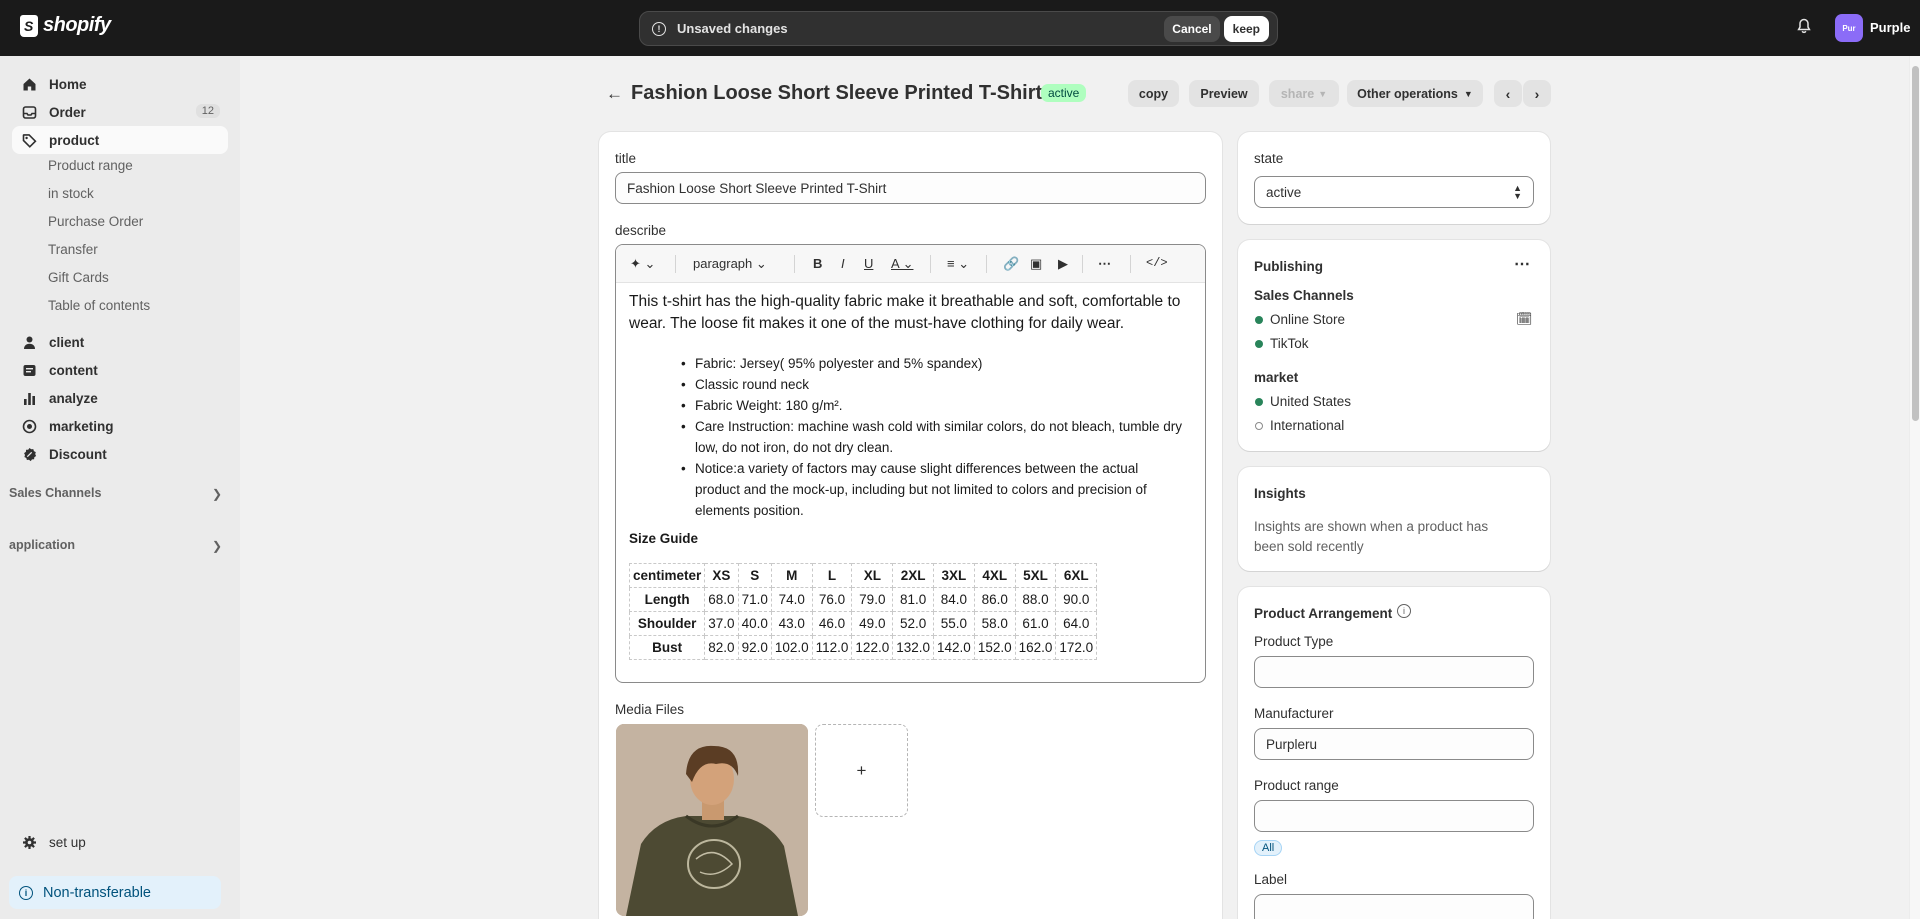 This screenshot has height=919, width=1920. I want to click on next-product-button: ›, so click(1537, 93).